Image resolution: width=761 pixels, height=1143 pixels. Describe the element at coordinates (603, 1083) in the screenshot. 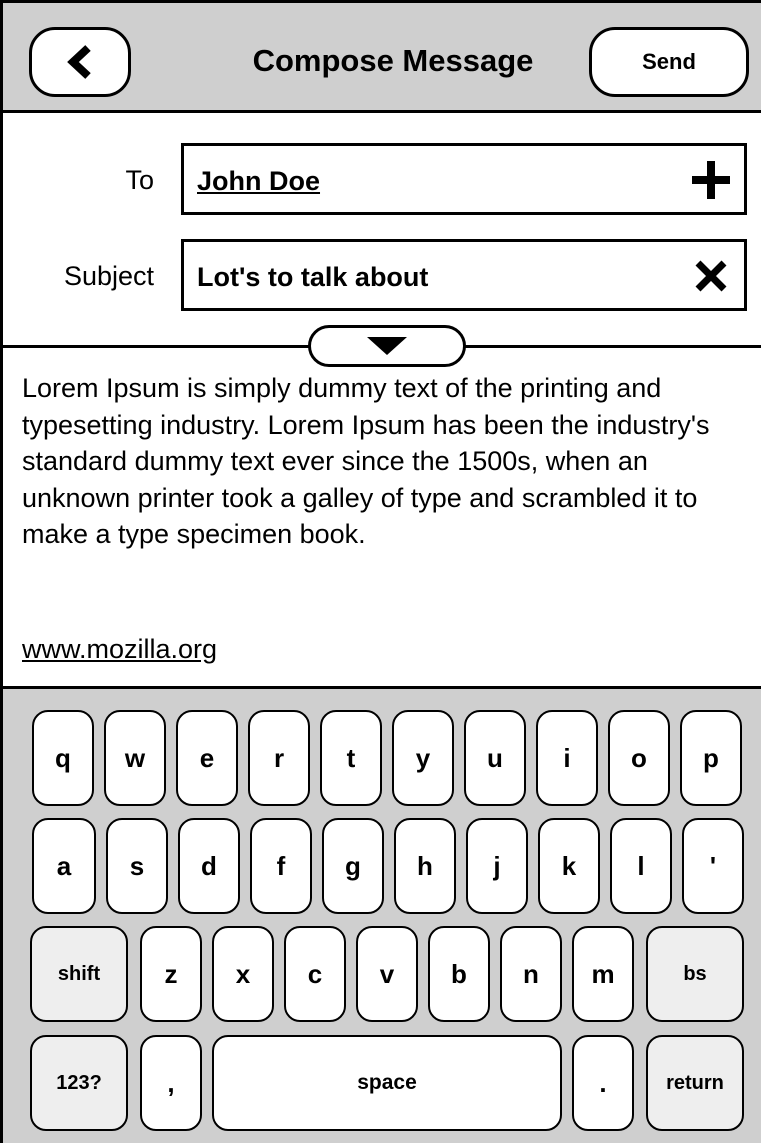

I see `key-period: .` at that location.